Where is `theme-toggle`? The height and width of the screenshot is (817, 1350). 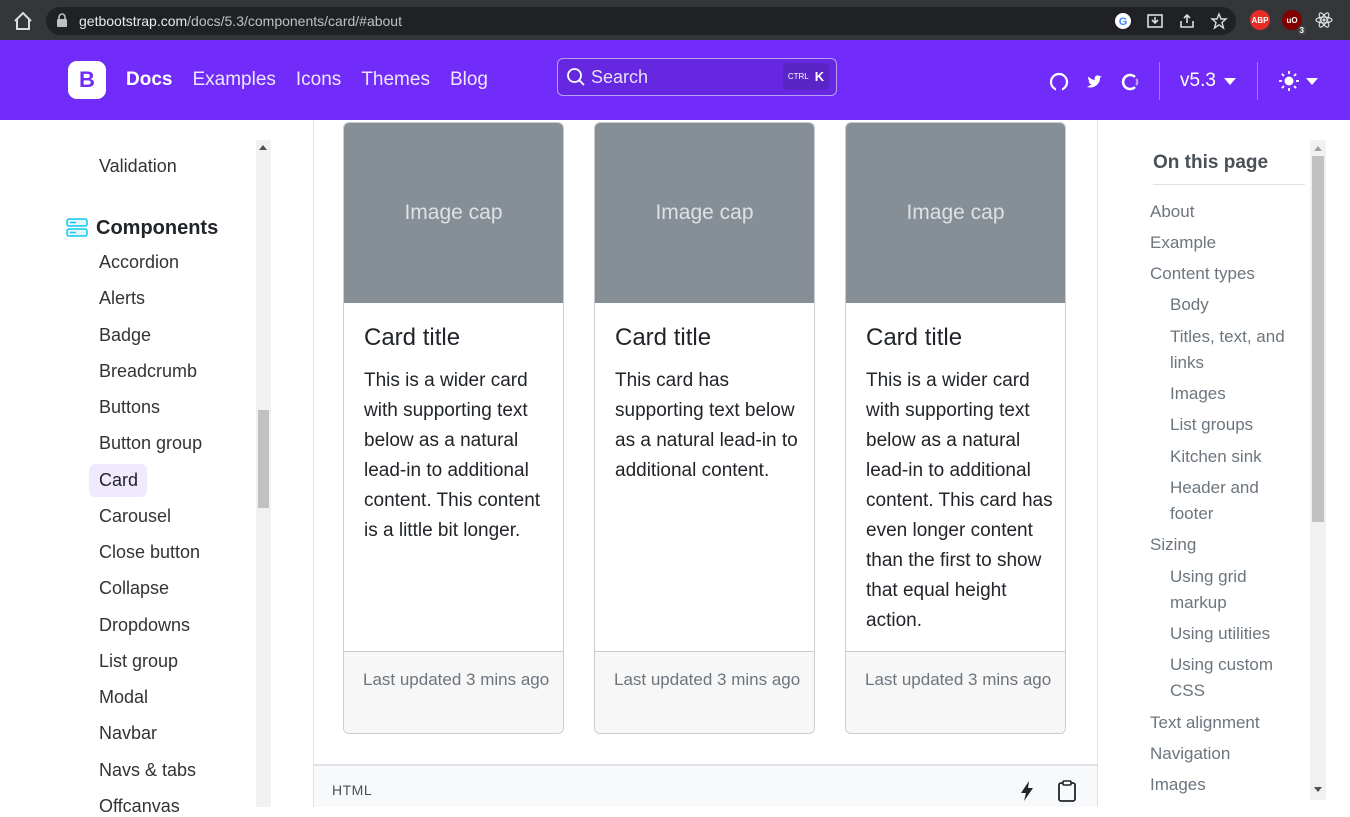
theme-toggle is located at coordinates (1298, 81).